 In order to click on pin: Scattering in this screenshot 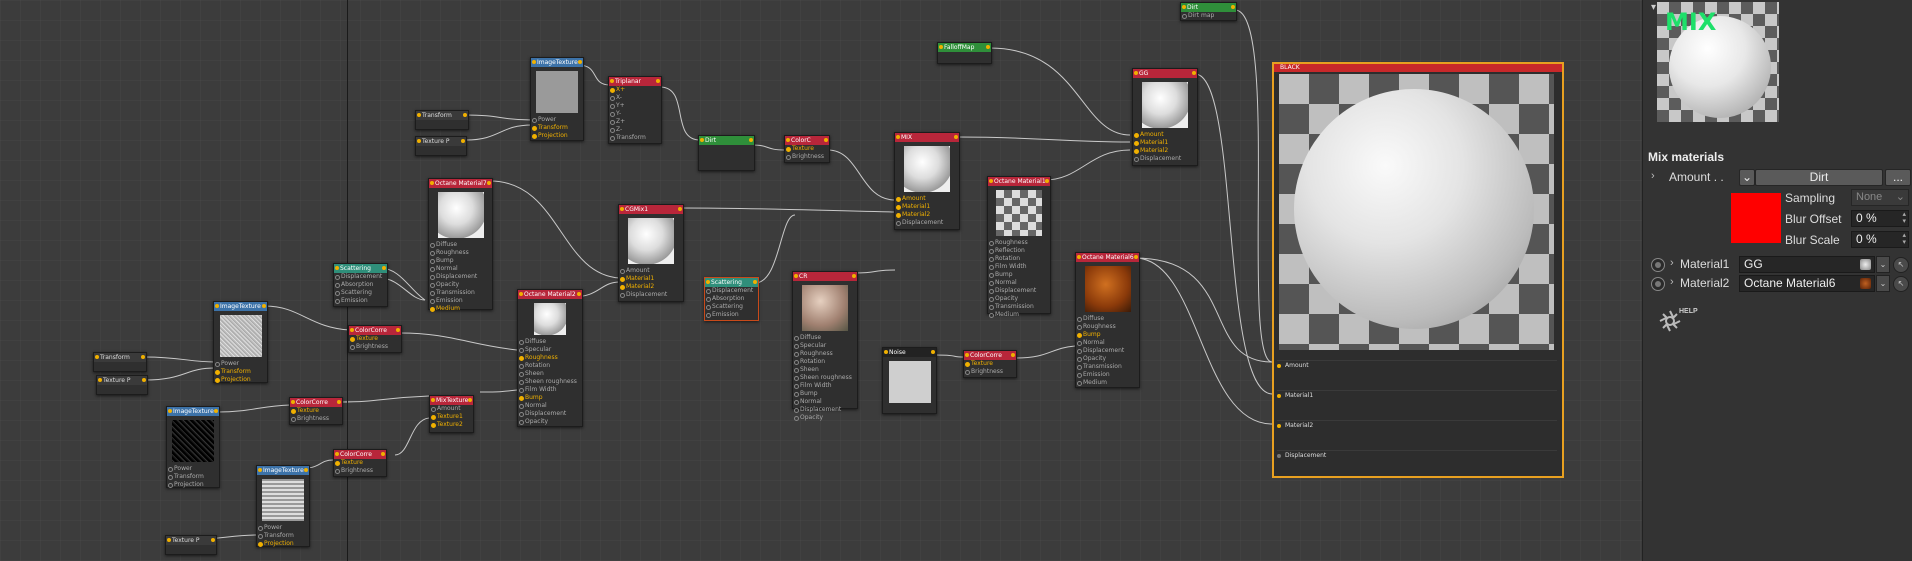, I will do `click(360, 293)`.